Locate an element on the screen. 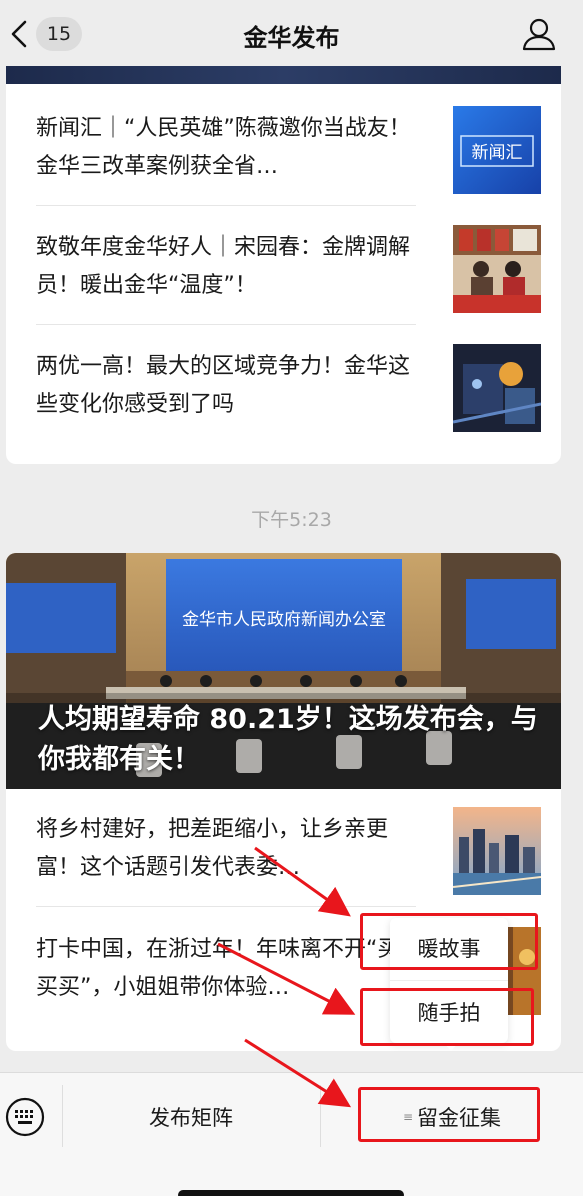  hero-screen-text: 金华市人民政府新闻办公室 is located at coordinates (284, 620).